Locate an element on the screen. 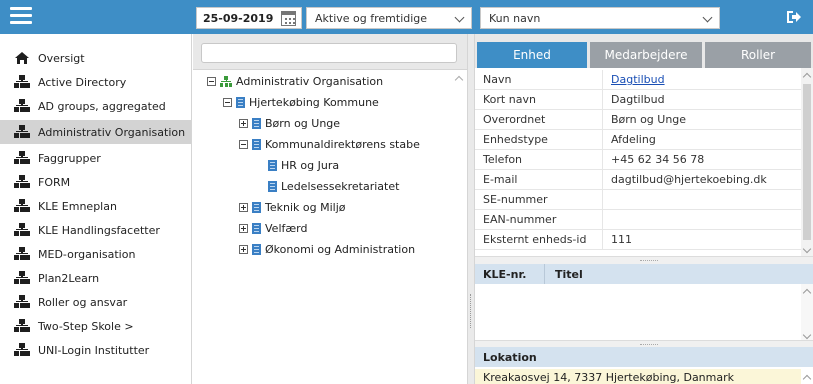 Image resolution: width=813 pixels, height=384 pixels. detail-label: Telefon is located at coordinates (539, 159).